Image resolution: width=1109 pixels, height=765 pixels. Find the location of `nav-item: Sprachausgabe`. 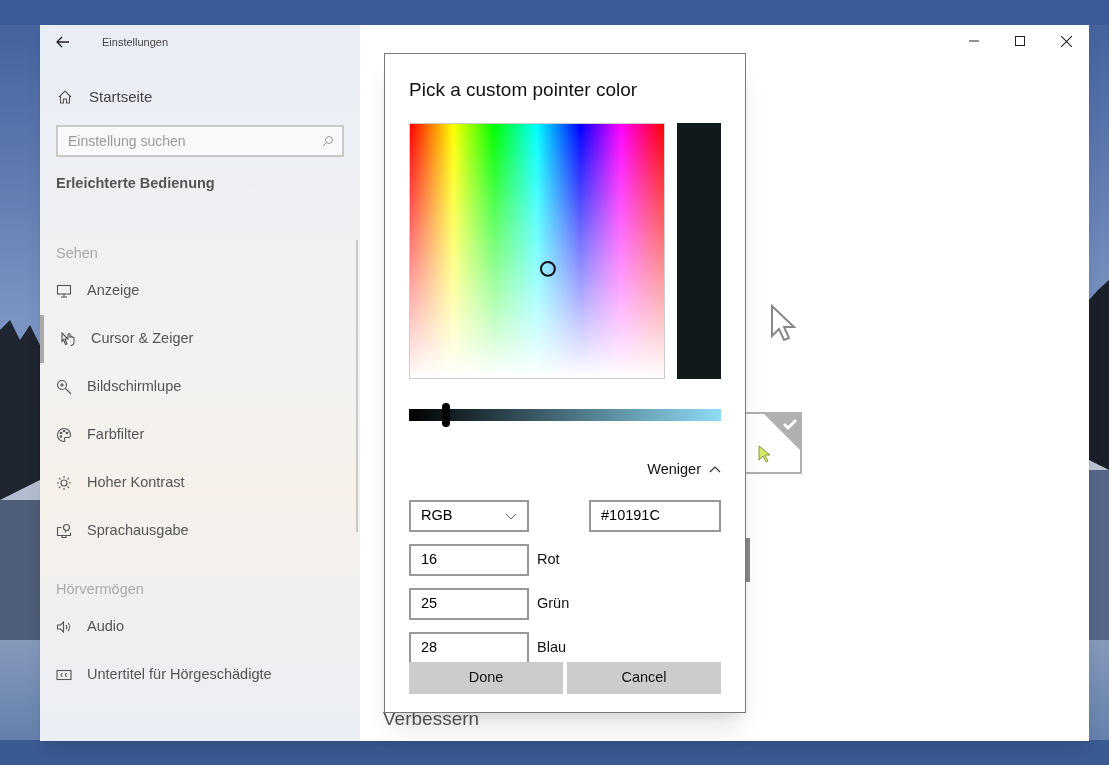

nav-item: Sprachausgabe is located at coordinates (200, 530).